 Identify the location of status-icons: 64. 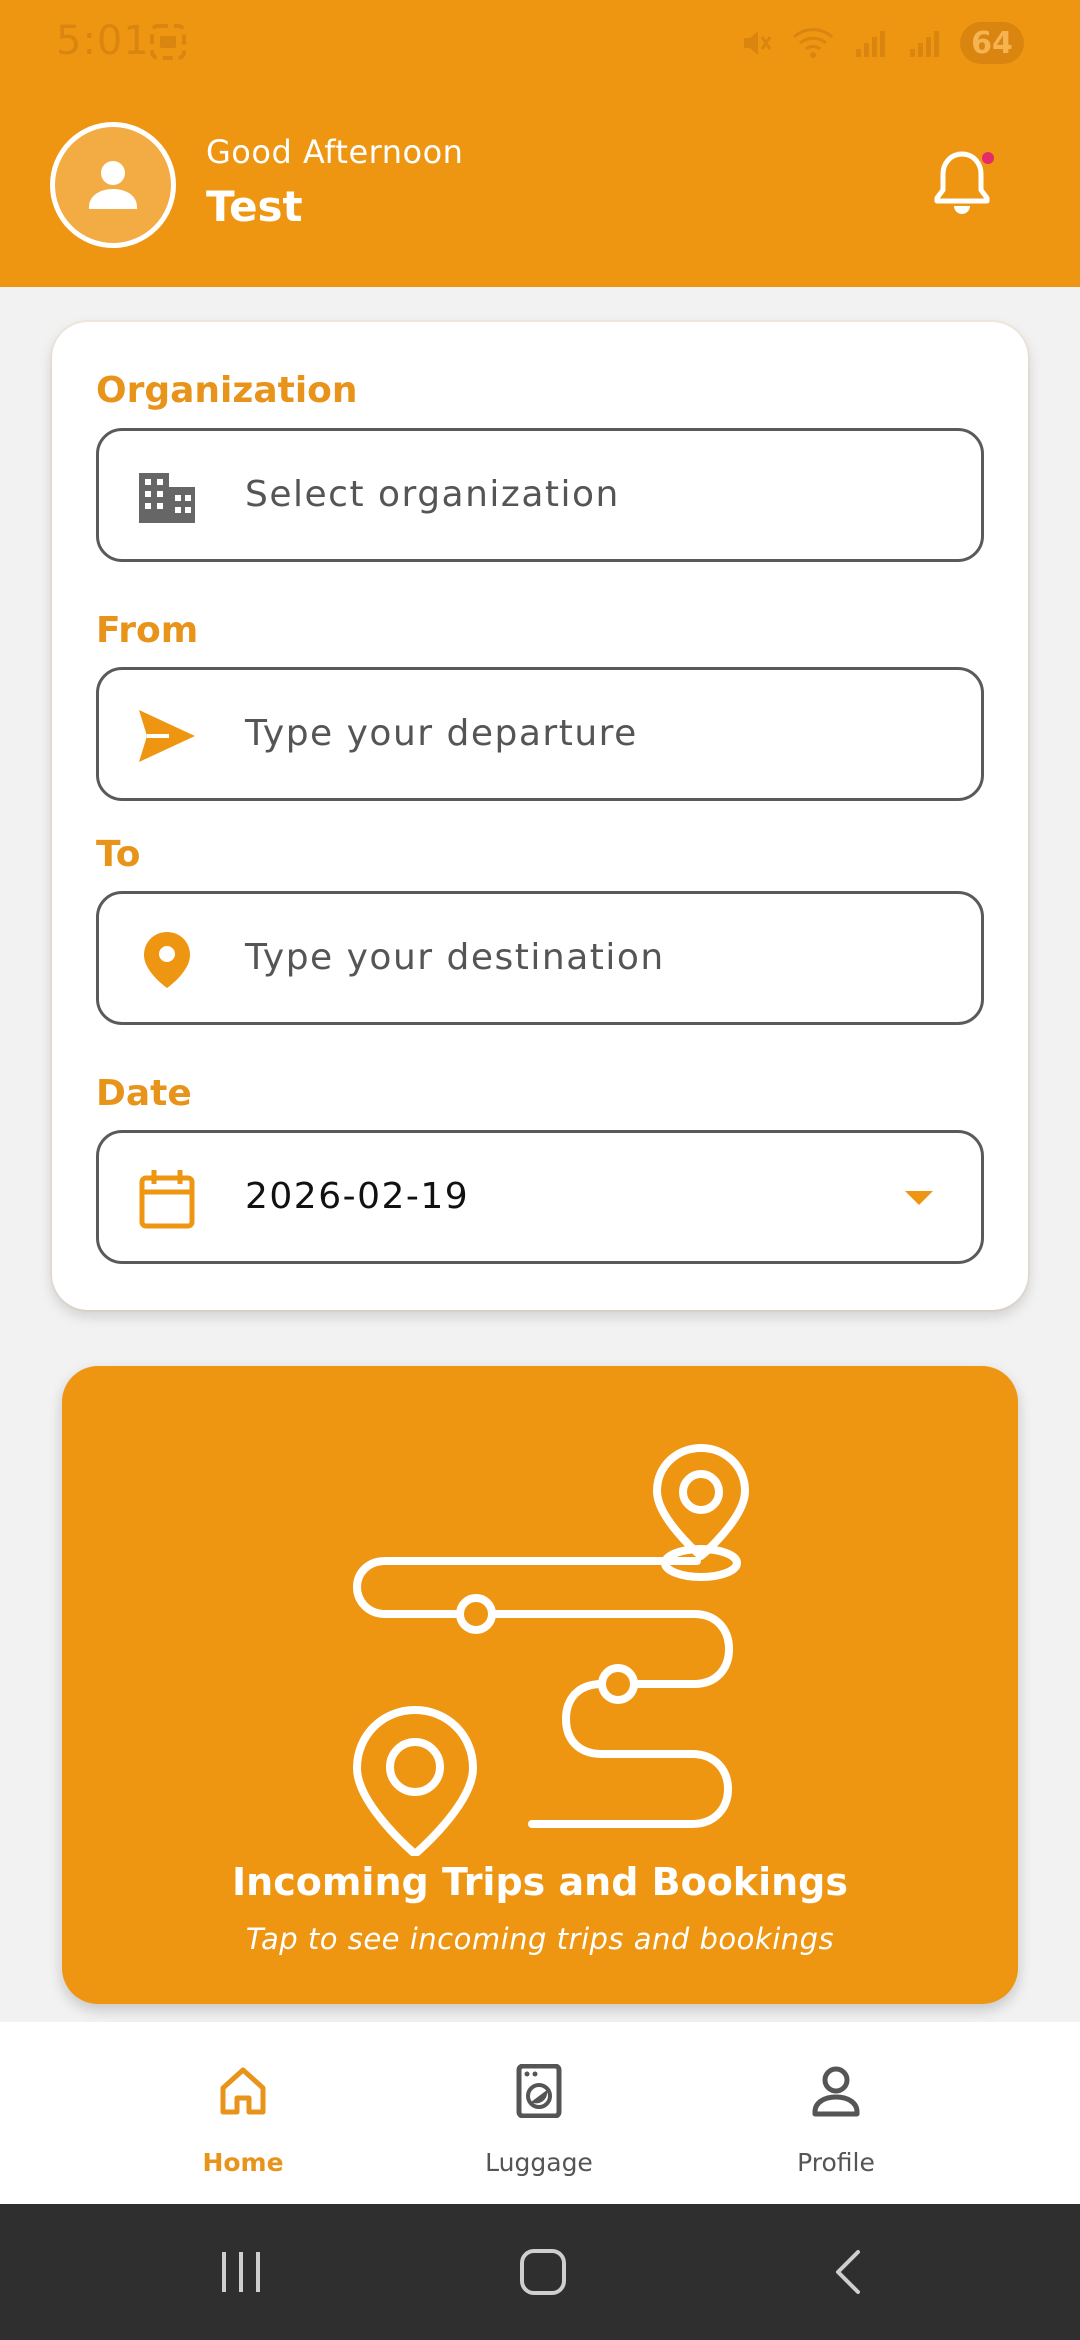
(881, 43).